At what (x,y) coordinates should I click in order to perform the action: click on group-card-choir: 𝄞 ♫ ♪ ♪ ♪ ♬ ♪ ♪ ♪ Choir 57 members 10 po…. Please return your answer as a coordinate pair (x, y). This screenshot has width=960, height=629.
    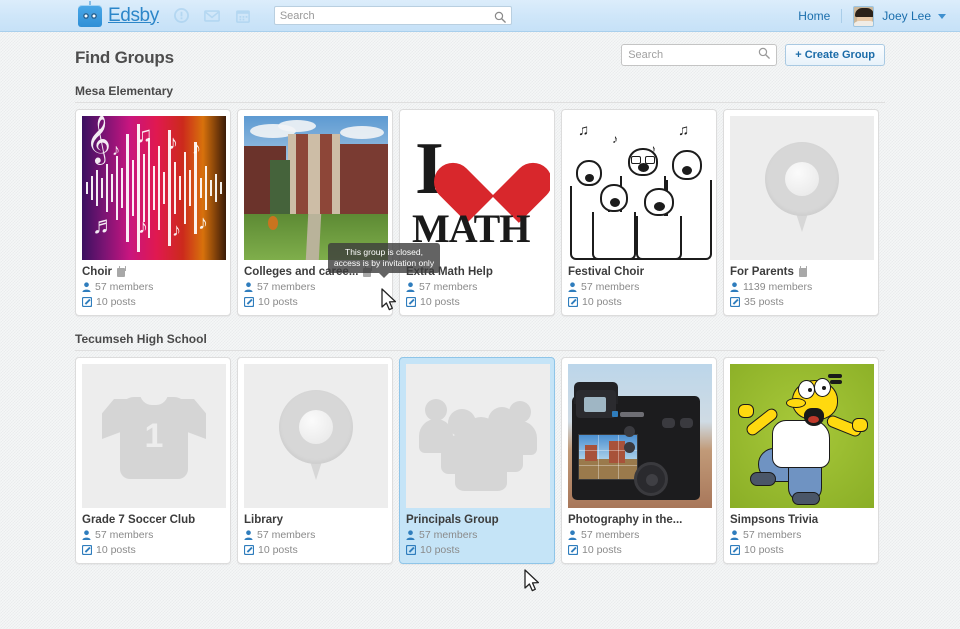
    Looking at the image, I should click on (153, 212).